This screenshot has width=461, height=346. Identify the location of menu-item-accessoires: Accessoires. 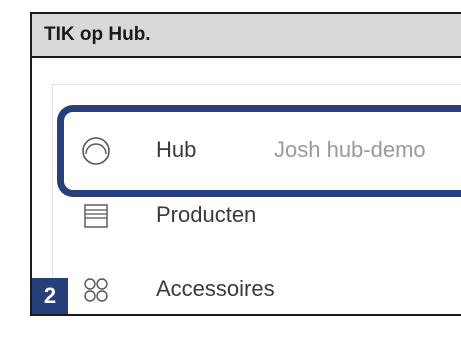
(256, 290).